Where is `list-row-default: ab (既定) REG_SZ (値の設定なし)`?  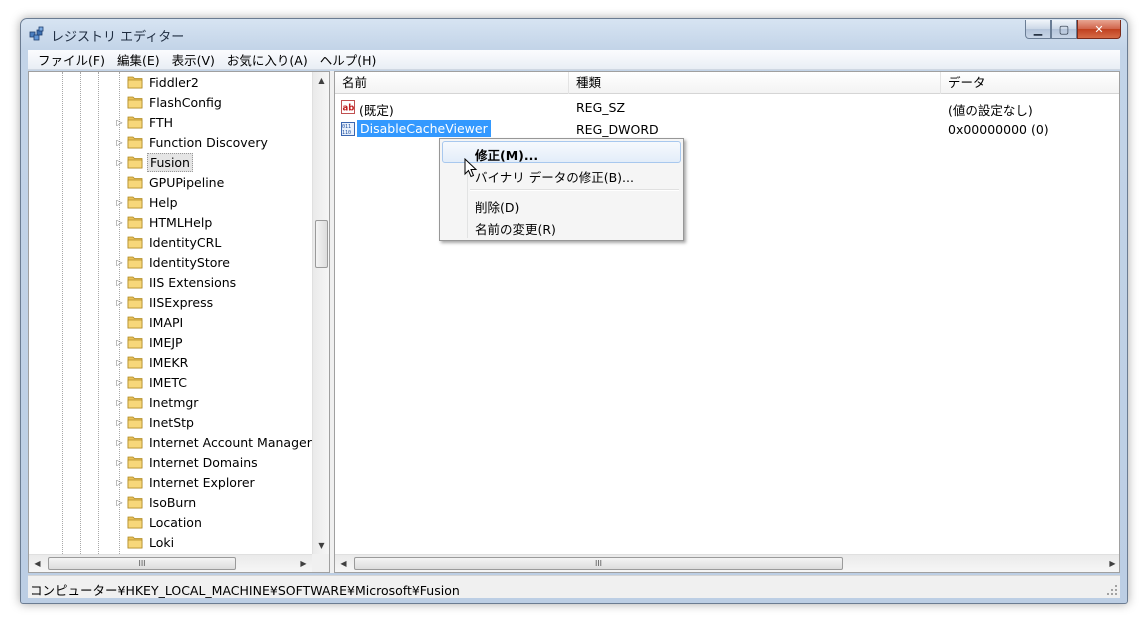
list-row-default: ab (既定) REG_SZ (値の設定なし) is located at coordinates (727, 107).